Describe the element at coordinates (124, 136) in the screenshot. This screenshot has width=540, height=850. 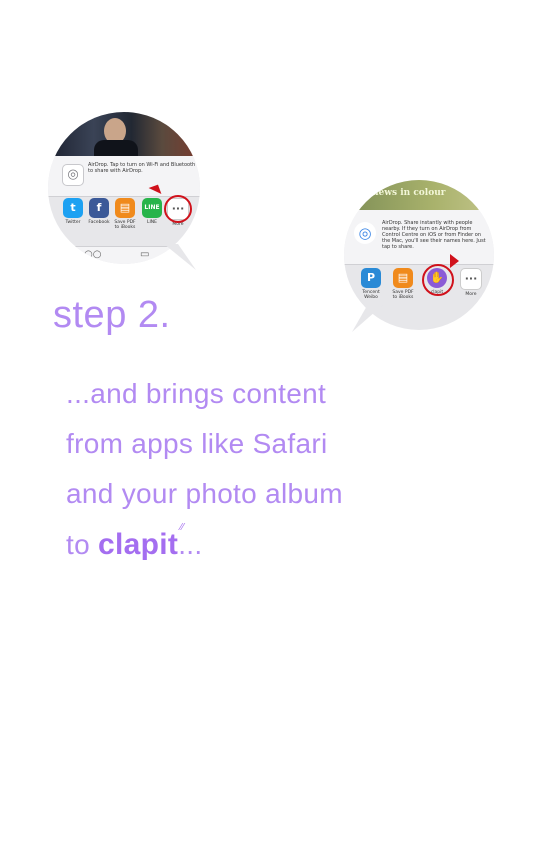
I see `webpage-photo` at that location.